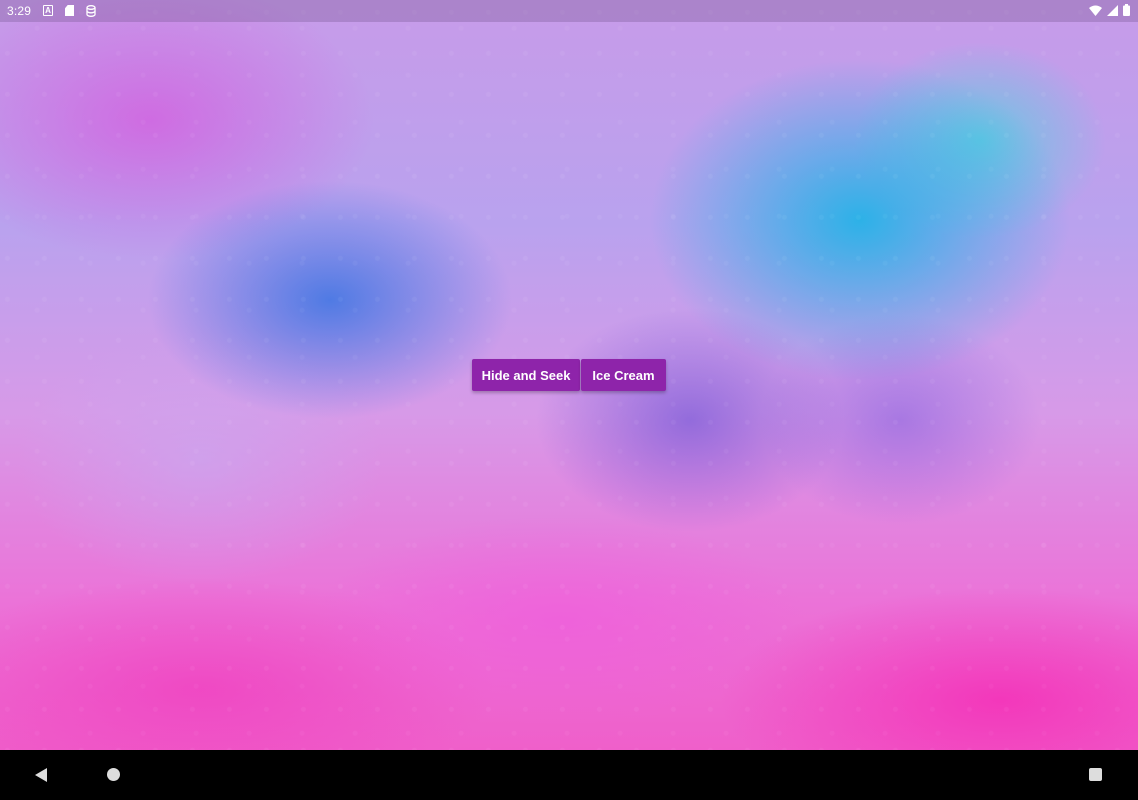 The image size is (1138, 800). I want to click on status-bar: 3:29 A, so click(569, 11).